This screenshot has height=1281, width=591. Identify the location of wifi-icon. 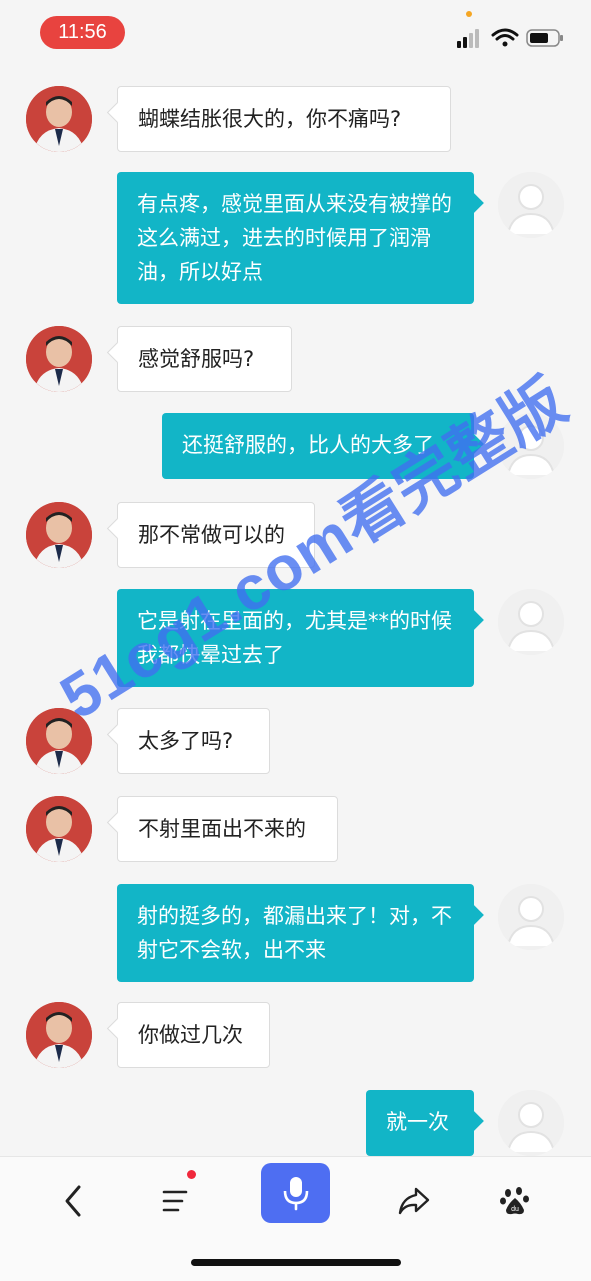
(505, 37).